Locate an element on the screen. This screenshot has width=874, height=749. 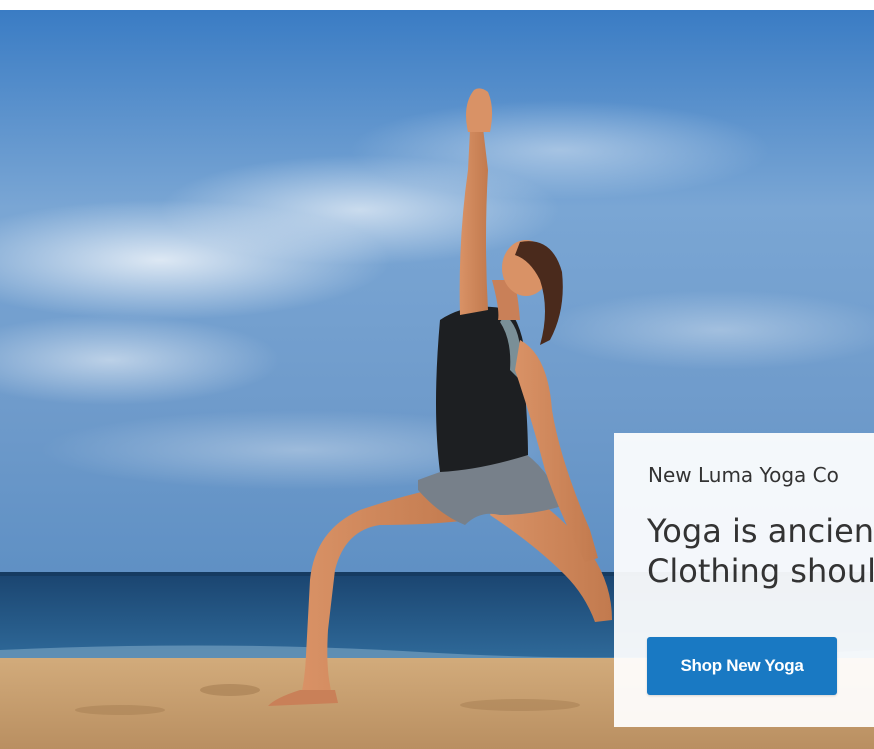
promo-subtitle: New Luma Yoga Co is located at coordinates (743, 475).